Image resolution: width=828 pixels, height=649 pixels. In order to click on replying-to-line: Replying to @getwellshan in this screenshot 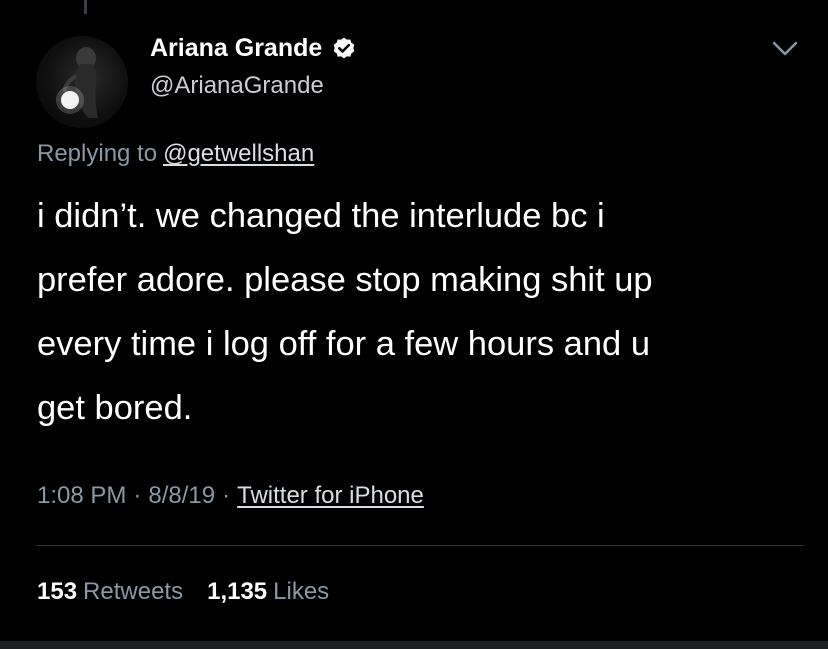, I will do `click(175, 154)`.